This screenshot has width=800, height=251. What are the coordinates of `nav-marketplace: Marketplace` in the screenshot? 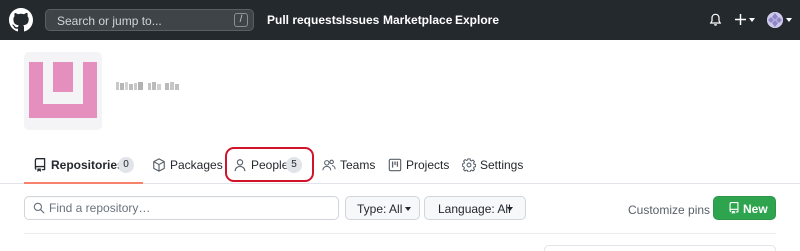 It's located at (417, 20).